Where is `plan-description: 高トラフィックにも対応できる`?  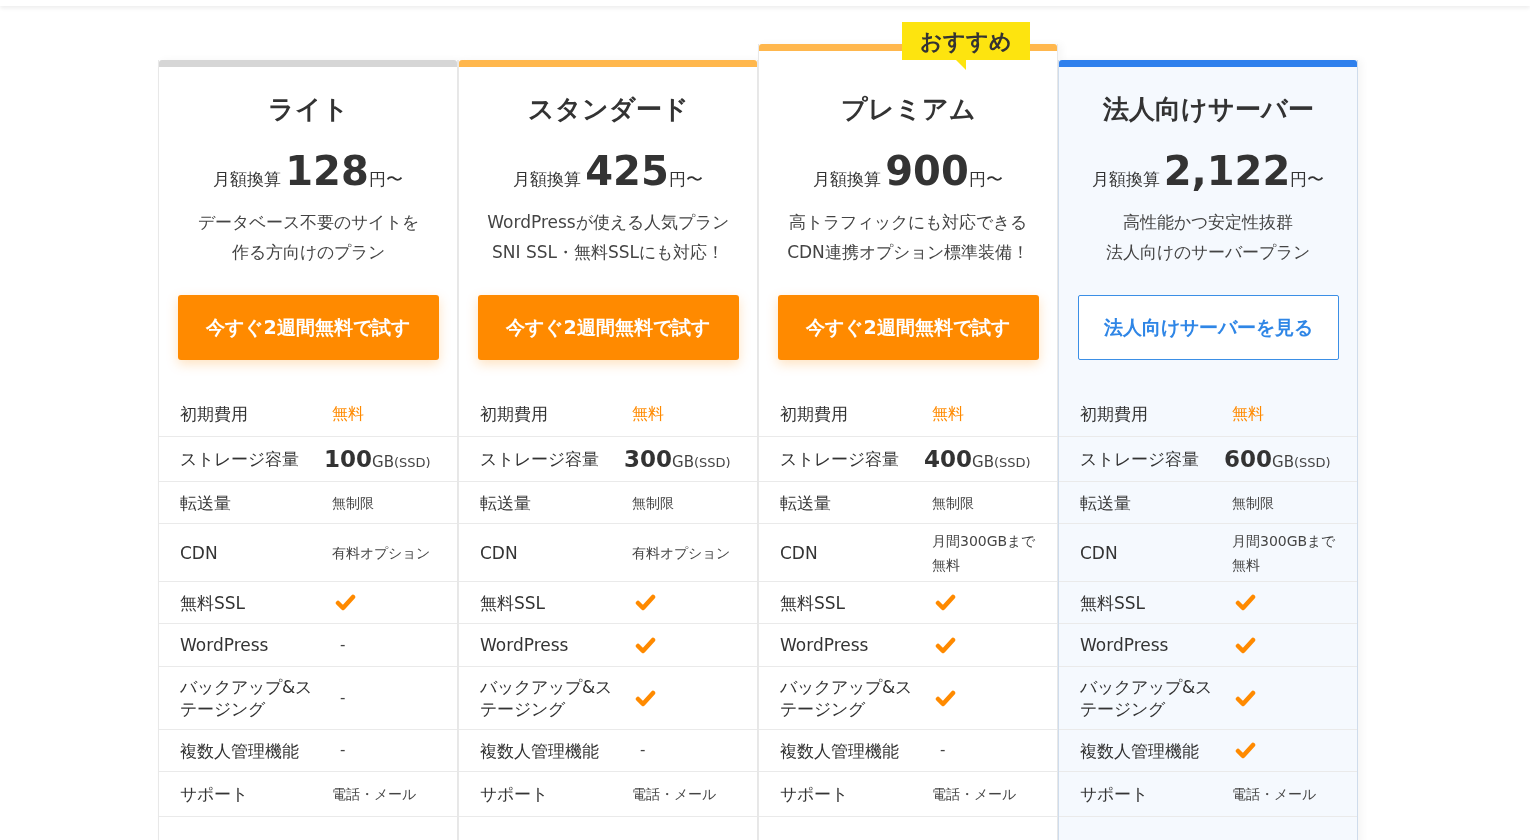 plan-description: 高トラフィックにも対応できる is located at coordinates (908, 222).